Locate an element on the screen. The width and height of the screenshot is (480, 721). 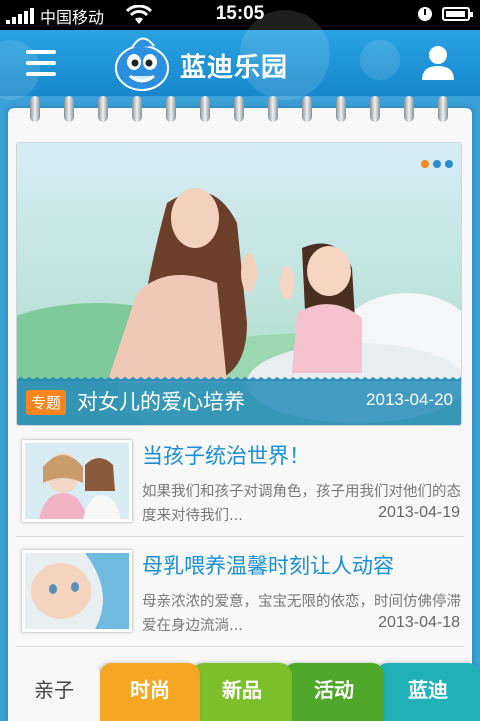
tab-fashion: 时尚 is located at coordinates (150, 692).